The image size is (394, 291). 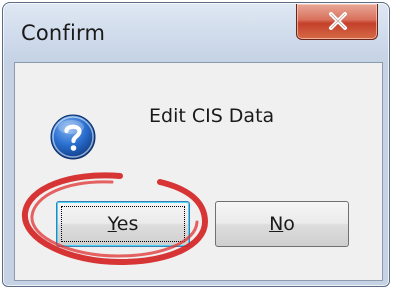 I want to click on window-title: Confirm, so click(x=63, y=33).